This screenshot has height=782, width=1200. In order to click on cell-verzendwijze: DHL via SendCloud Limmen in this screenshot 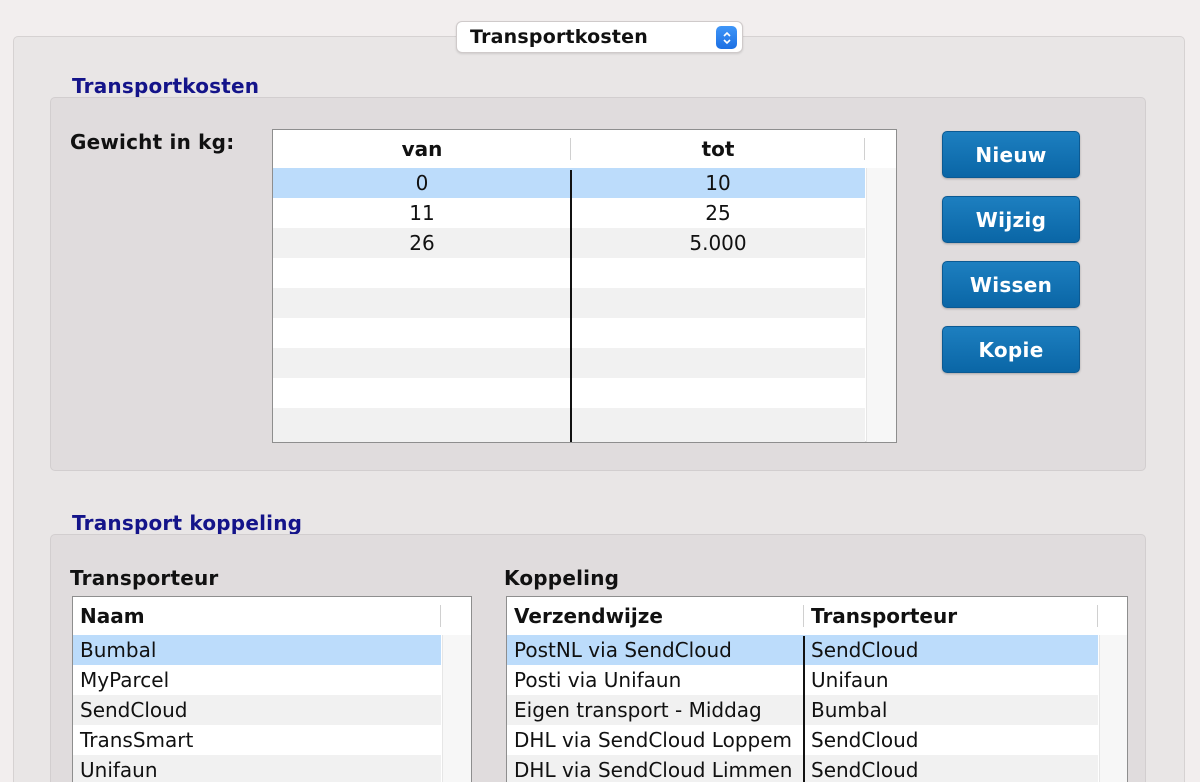, I will do `click(653, 770)`.